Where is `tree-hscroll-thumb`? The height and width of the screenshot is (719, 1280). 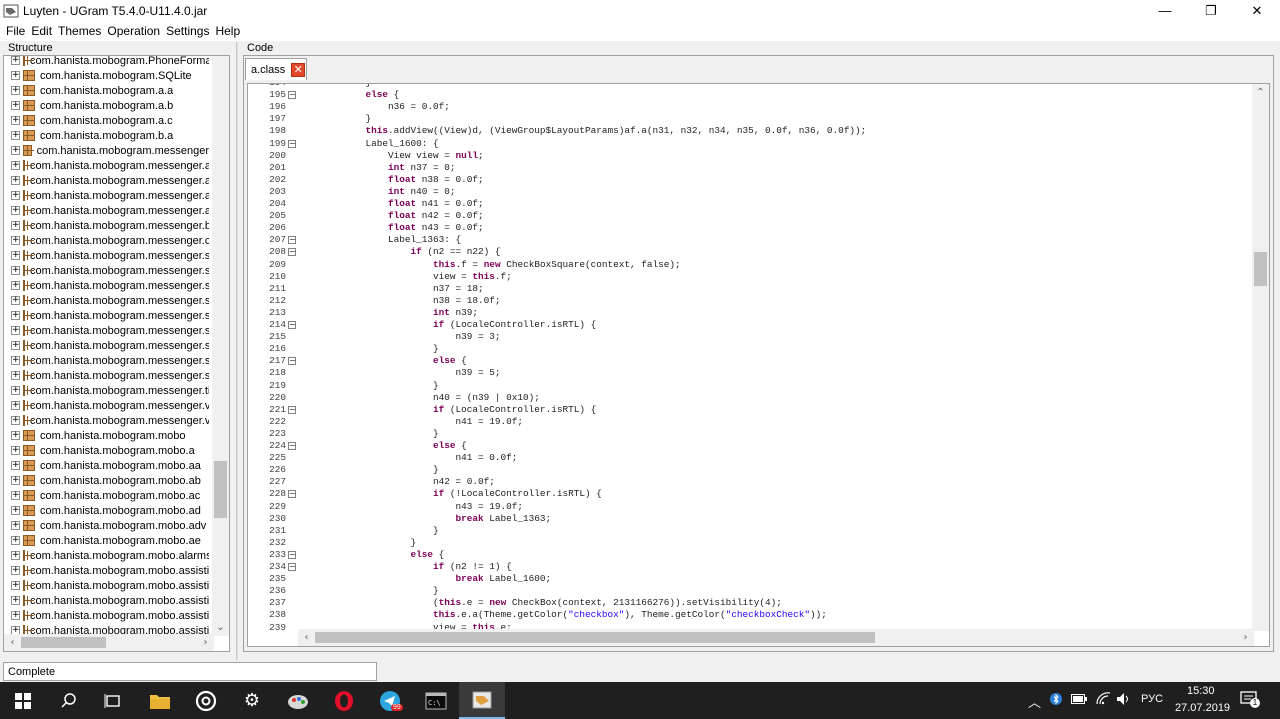
tree-hscroll-thumb is located at coordinates (63, 642).